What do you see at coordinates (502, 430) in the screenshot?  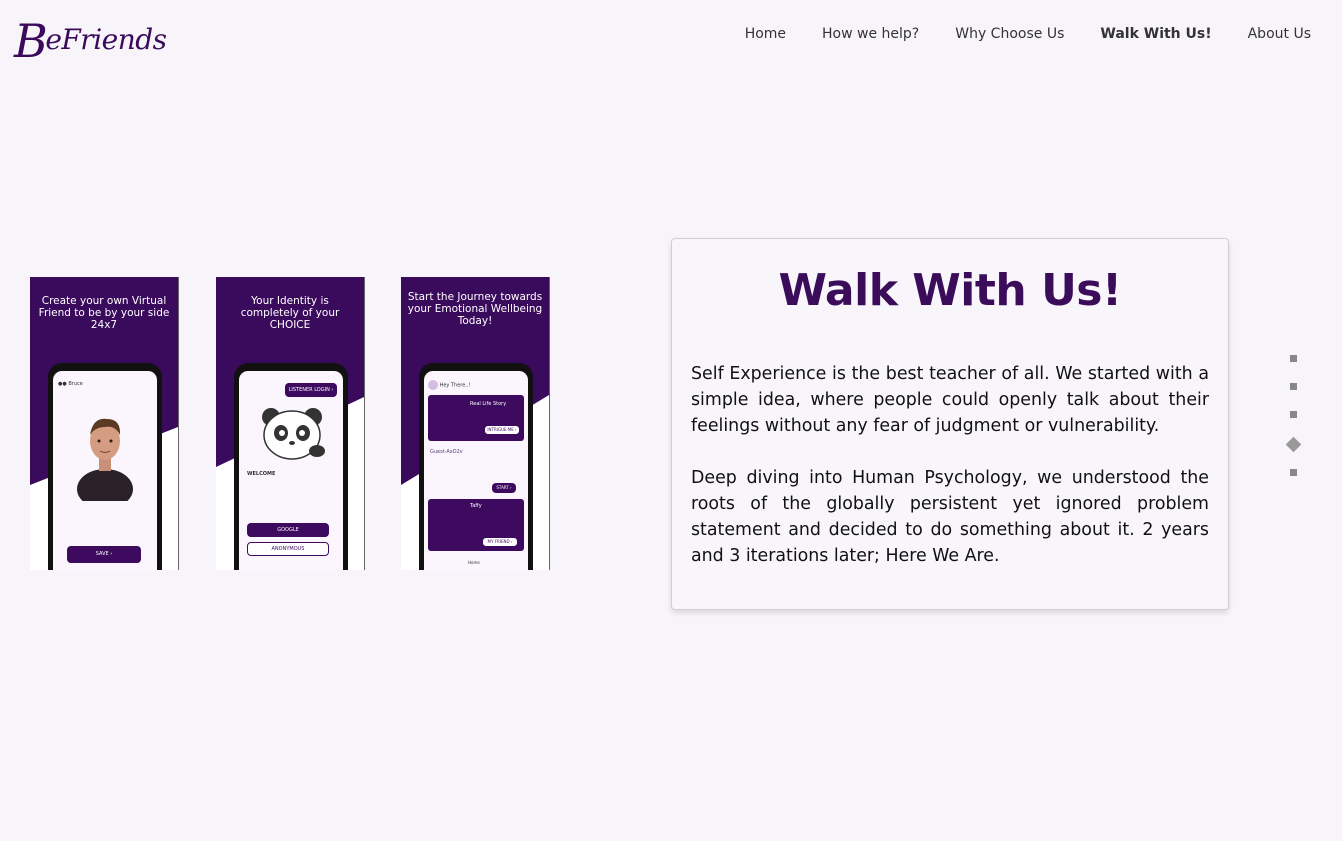 I see `intrigue-me-button: INTRIGUE ME ›` at bounding box center [502, 430].